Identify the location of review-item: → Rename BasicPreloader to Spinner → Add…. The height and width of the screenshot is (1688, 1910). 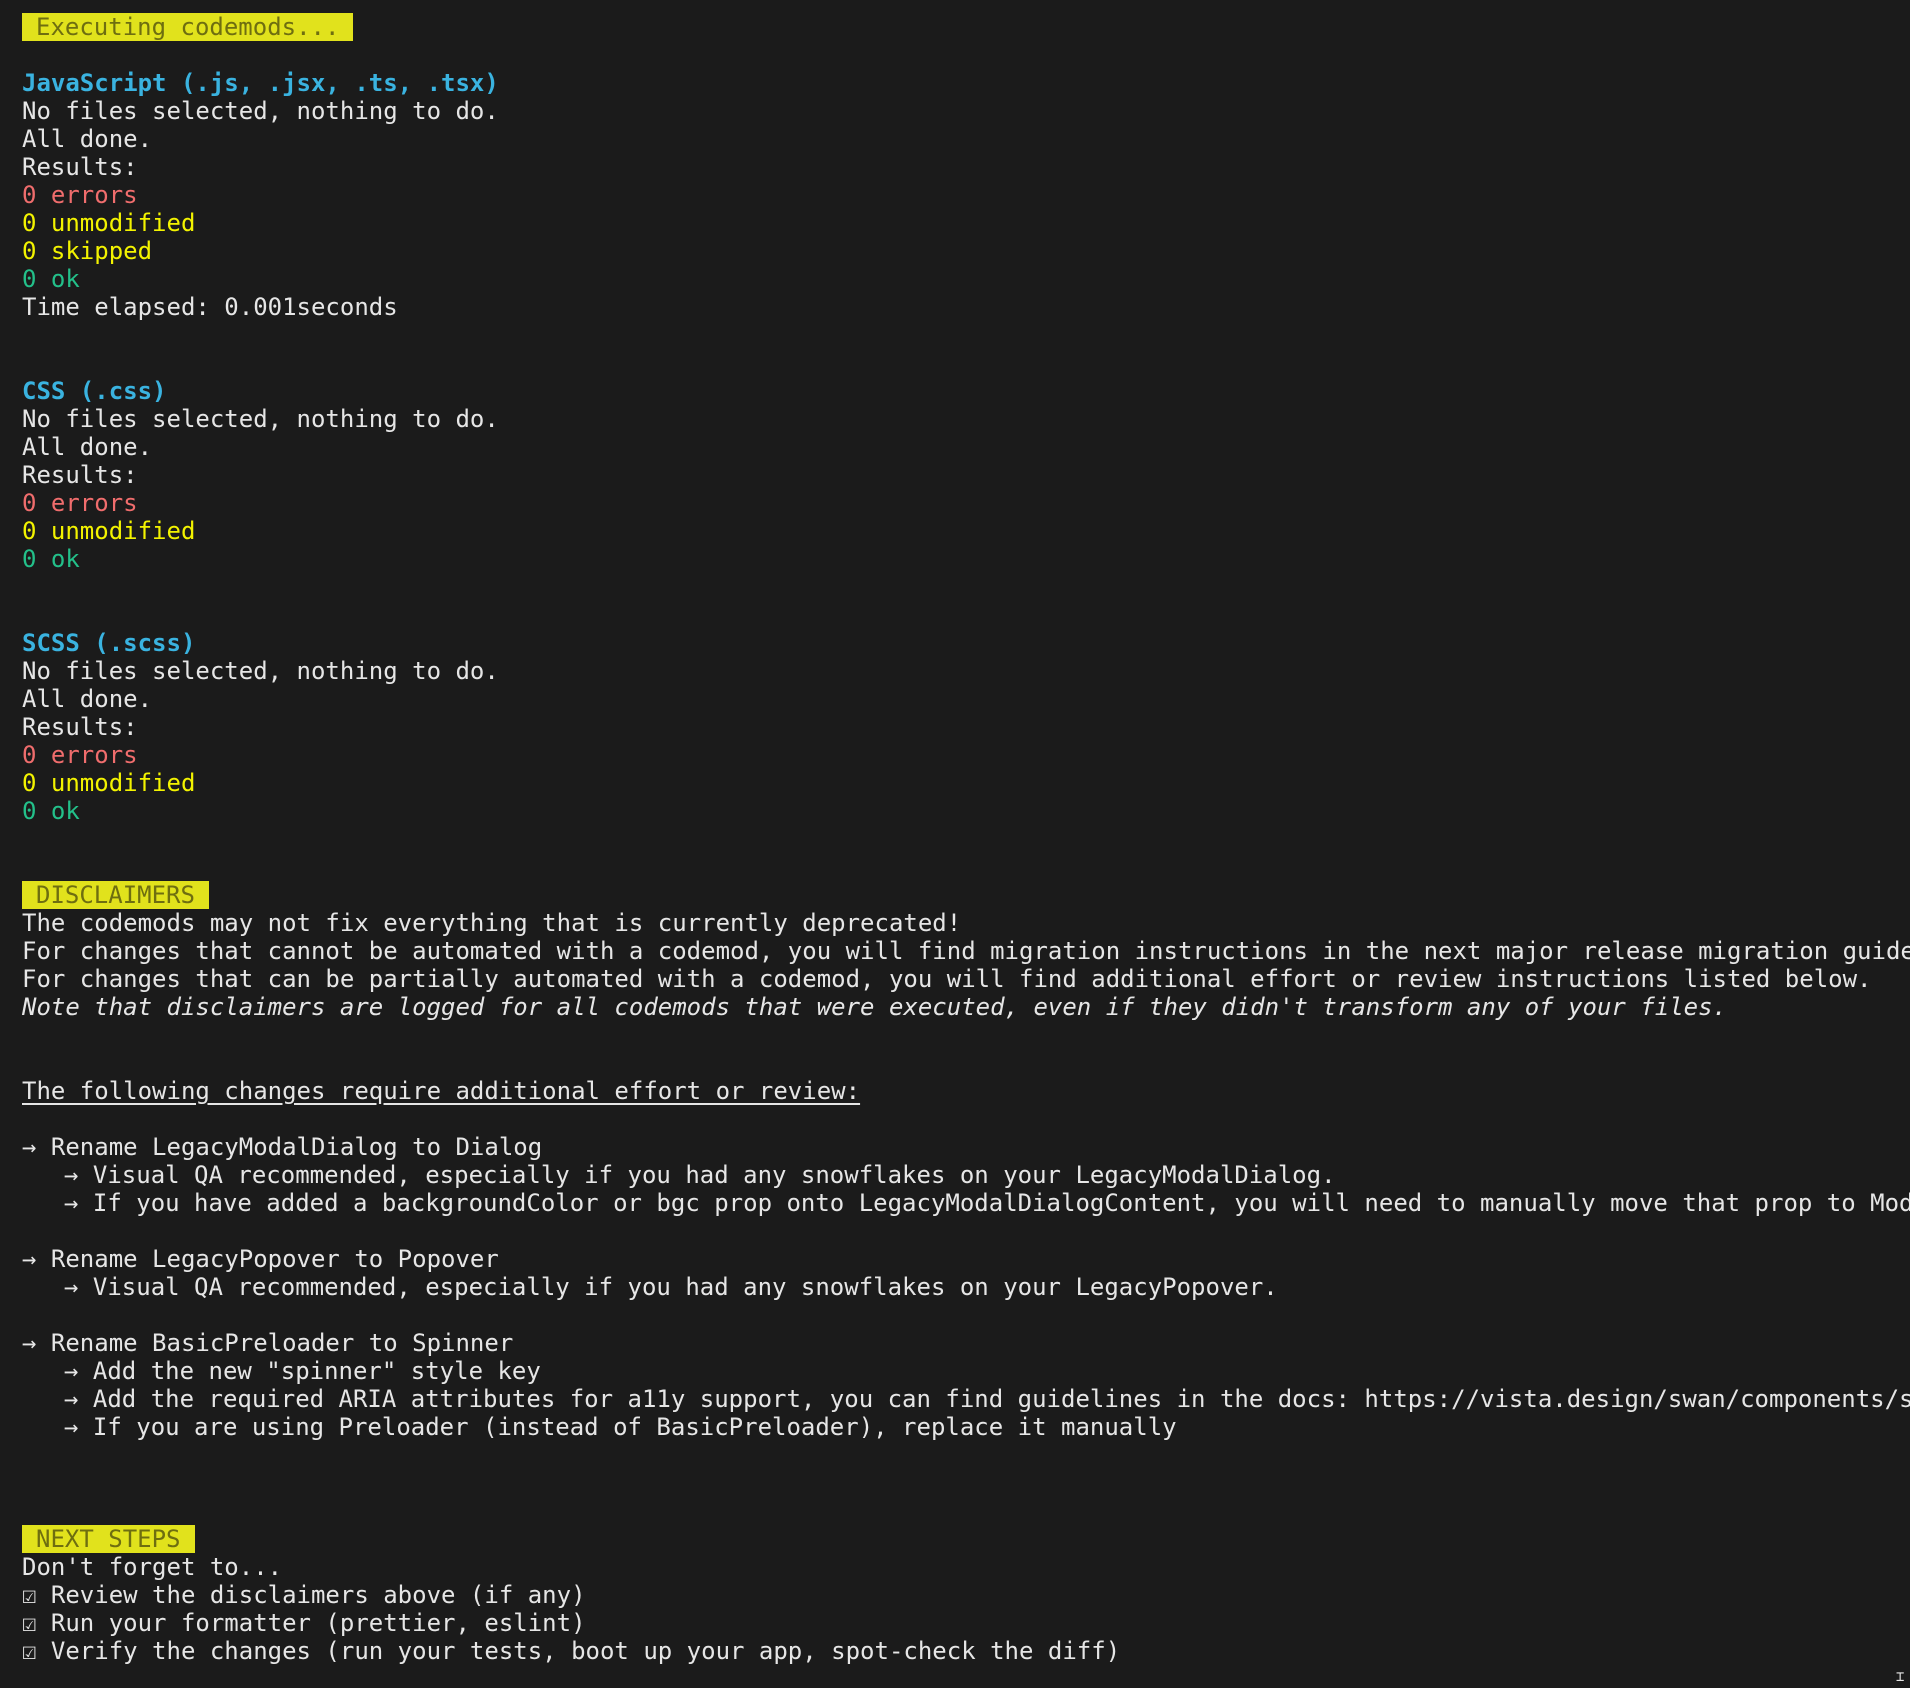
(966, 1385).